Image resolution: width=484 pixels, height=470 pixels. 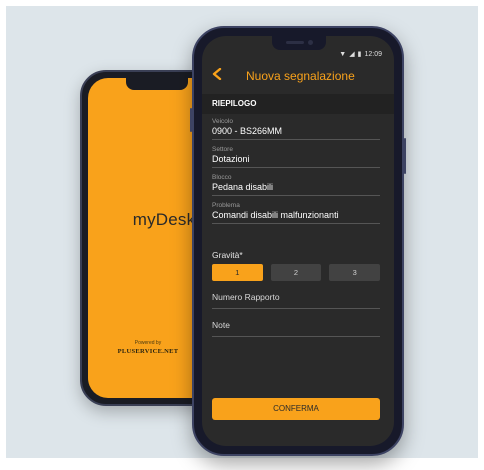 I want to click on problem-field: Problema Comandi disabili malfunzionanti, so click(x=296, y=213).